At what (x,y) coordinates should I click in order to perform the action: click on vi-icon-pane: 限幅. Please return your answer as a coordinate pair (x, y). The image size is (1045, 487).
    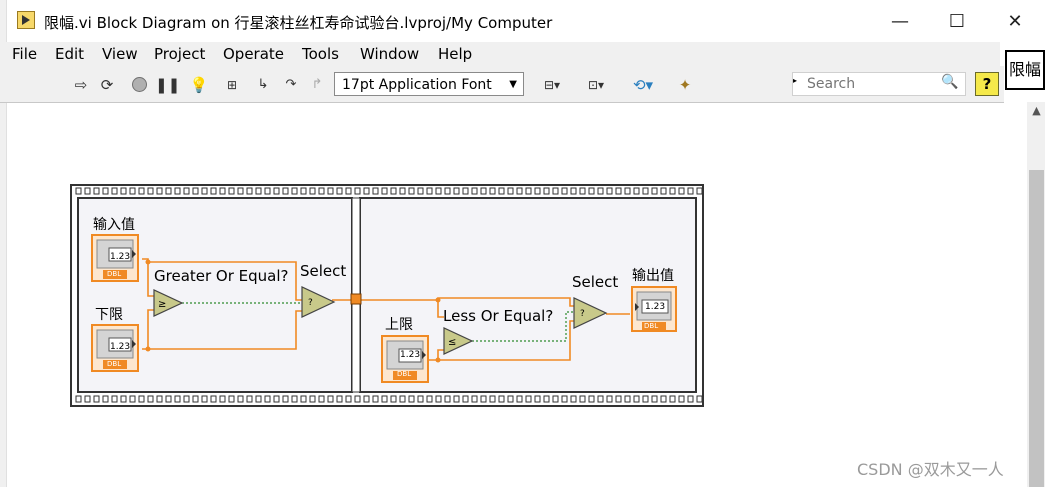
    Looking at the image, I should click on (1025, 70).